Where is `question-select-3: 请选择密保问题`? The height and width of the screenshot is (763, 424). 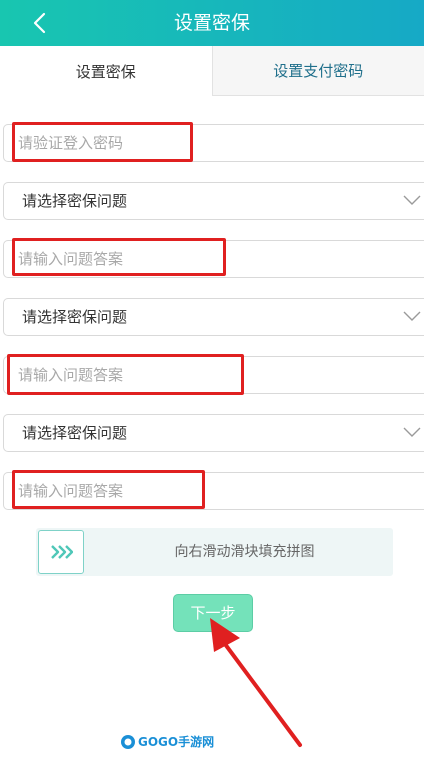
question-select-3: 请选择密保问题 is located at coordinates (213, 433).